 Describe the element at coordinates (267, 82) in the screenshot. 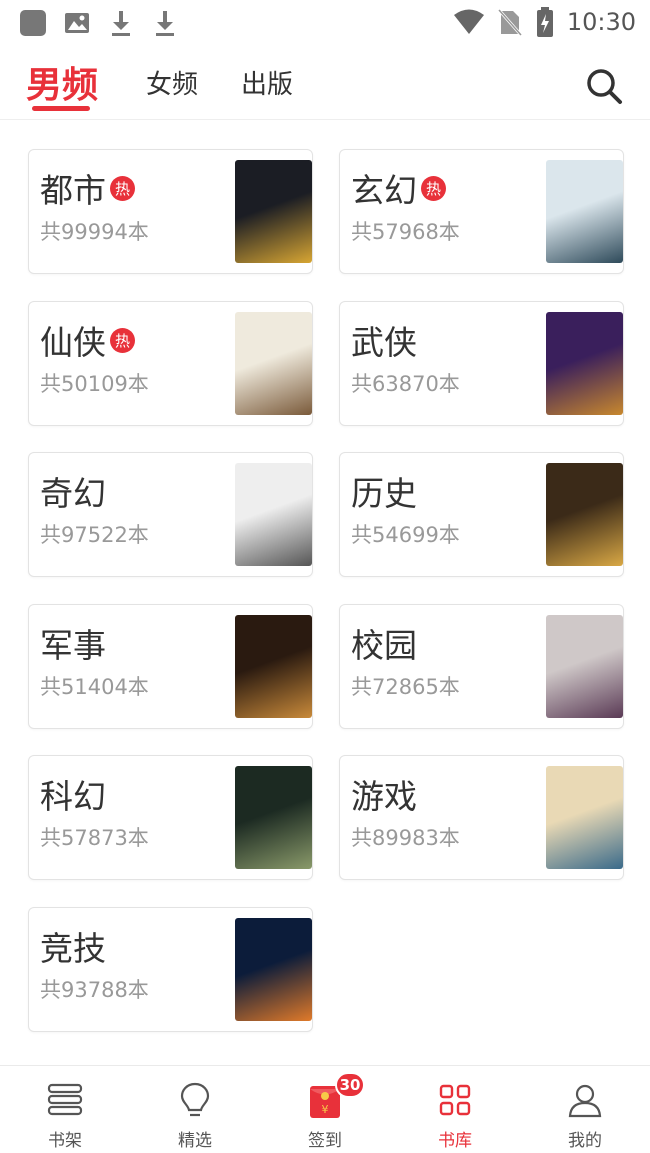

I see `tab-publish: 出版` at that location.